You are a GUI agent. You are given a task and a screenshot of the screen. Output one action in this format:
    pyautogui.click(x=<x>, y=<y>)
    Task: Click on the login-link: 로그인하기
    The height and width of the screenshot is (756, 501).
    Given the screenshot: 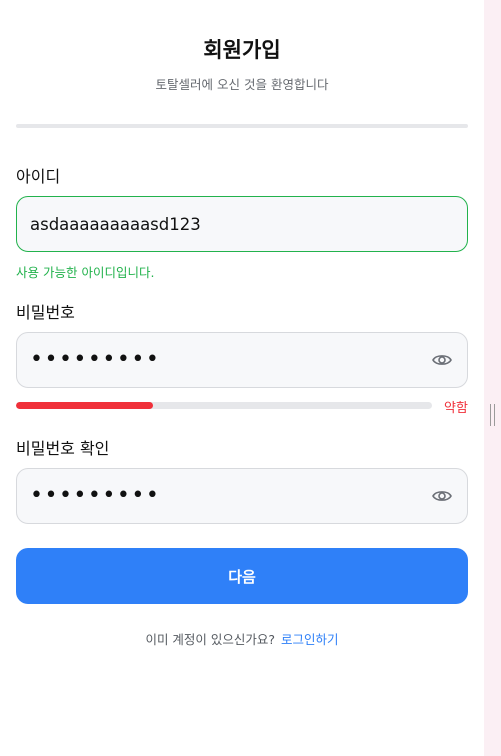 What is the action you would take?
    pyautogui.click(x=310, y=639)
    